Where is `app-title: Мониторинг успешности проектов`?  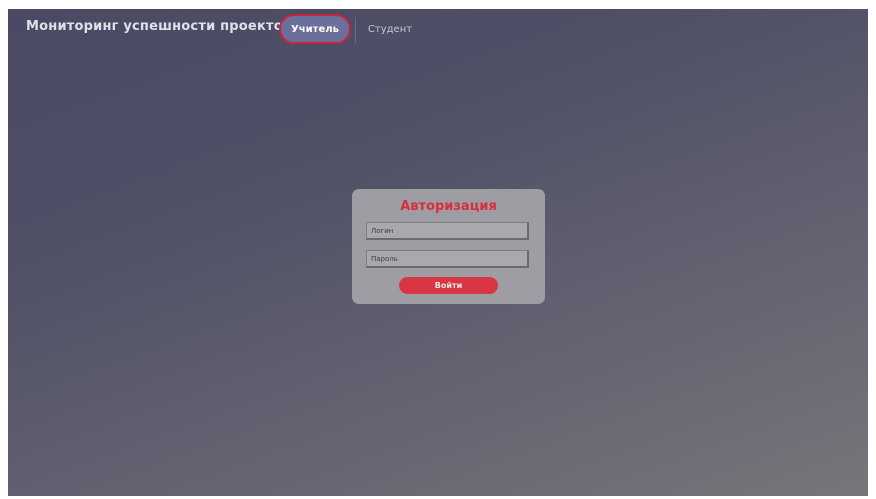 app-title: Мониторинг успешности проектов is located at coordinates (159, 26).